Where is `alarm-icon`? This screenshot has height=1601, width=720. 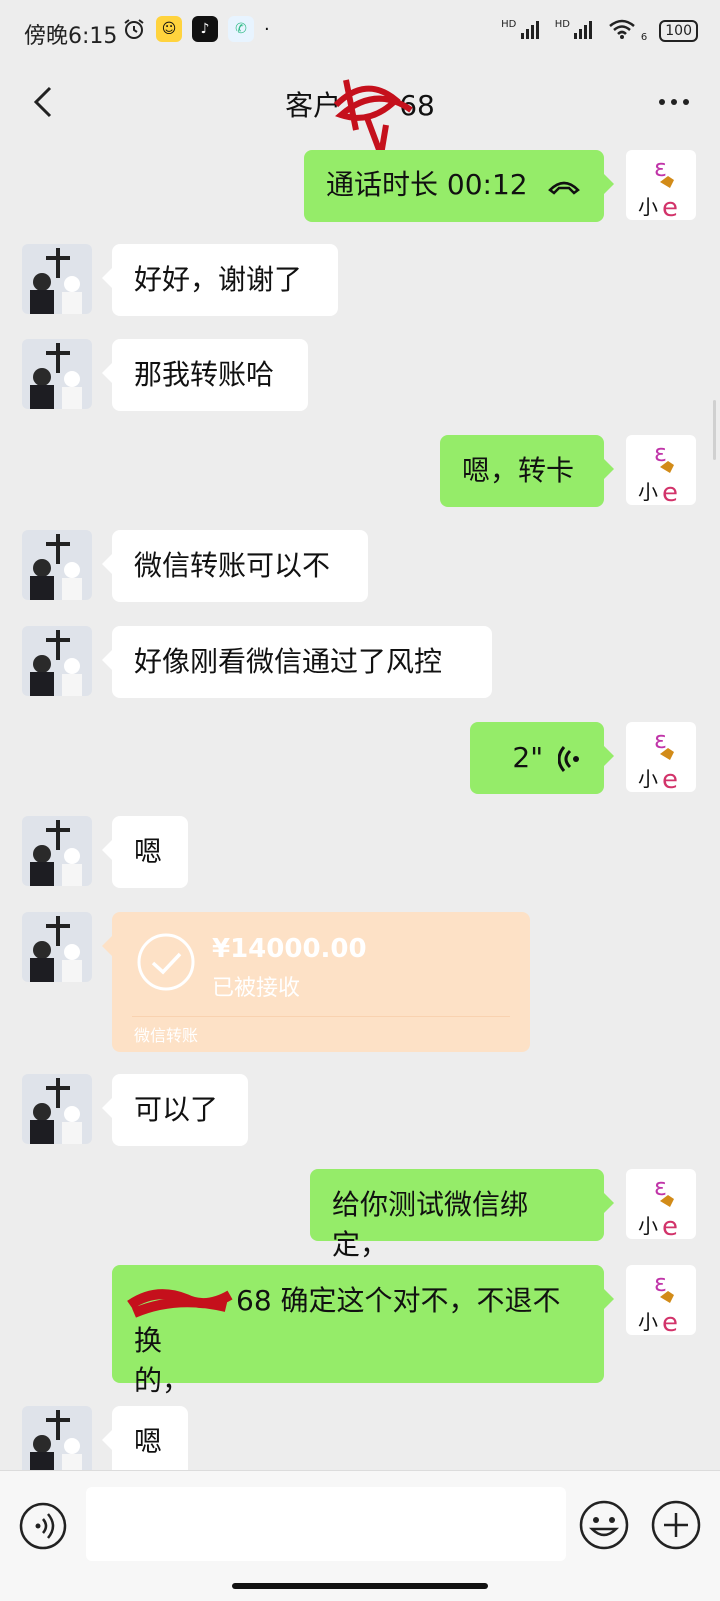
alarm-icon is located at coordinates (134, 29).